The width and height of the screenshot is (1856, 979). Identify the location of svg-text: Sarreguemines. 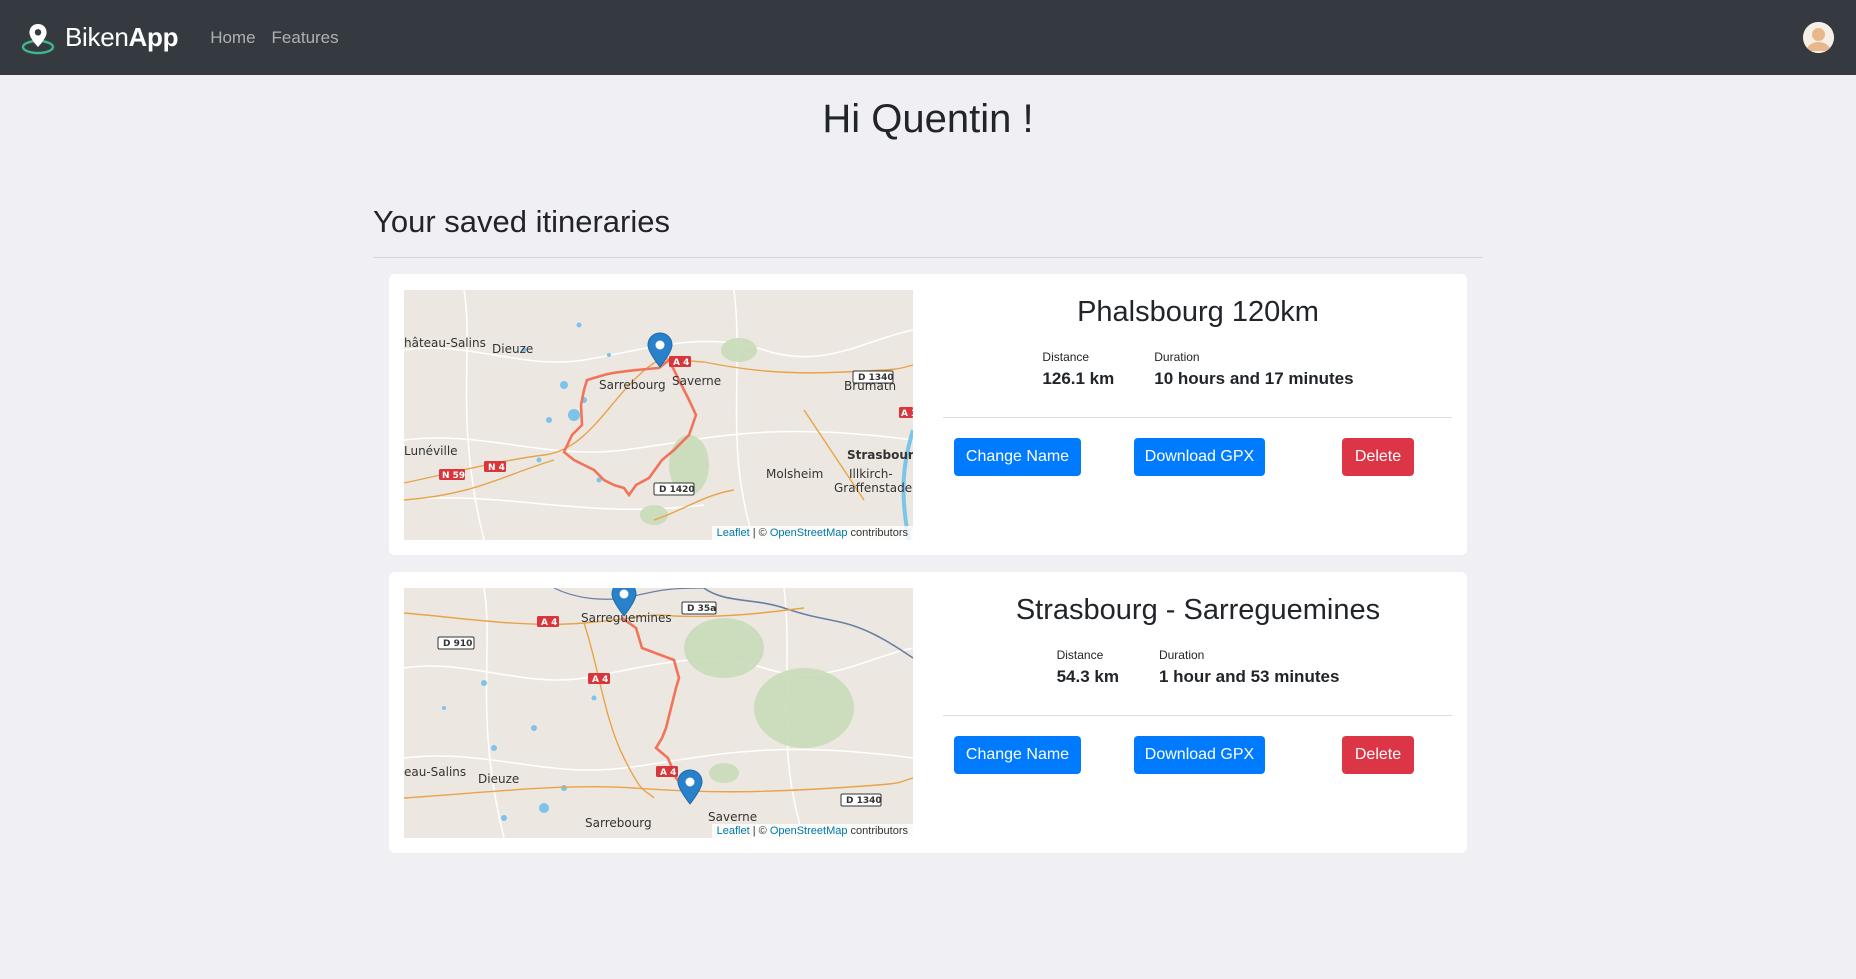
(626, 618).